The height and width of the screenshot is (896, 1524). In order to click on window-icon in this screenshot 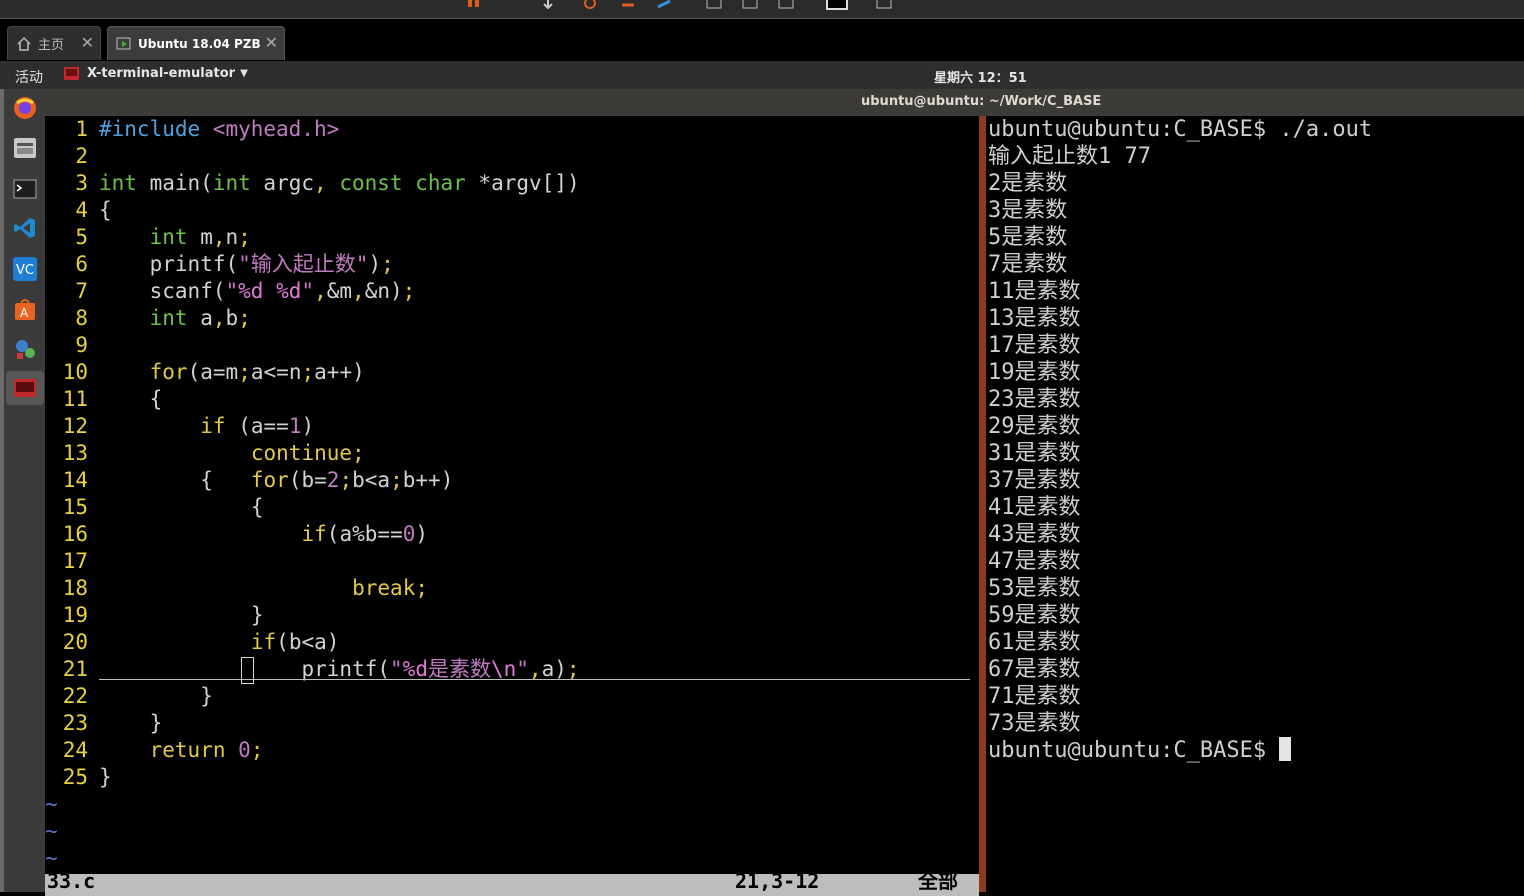, I will do `click(750, 4)`.